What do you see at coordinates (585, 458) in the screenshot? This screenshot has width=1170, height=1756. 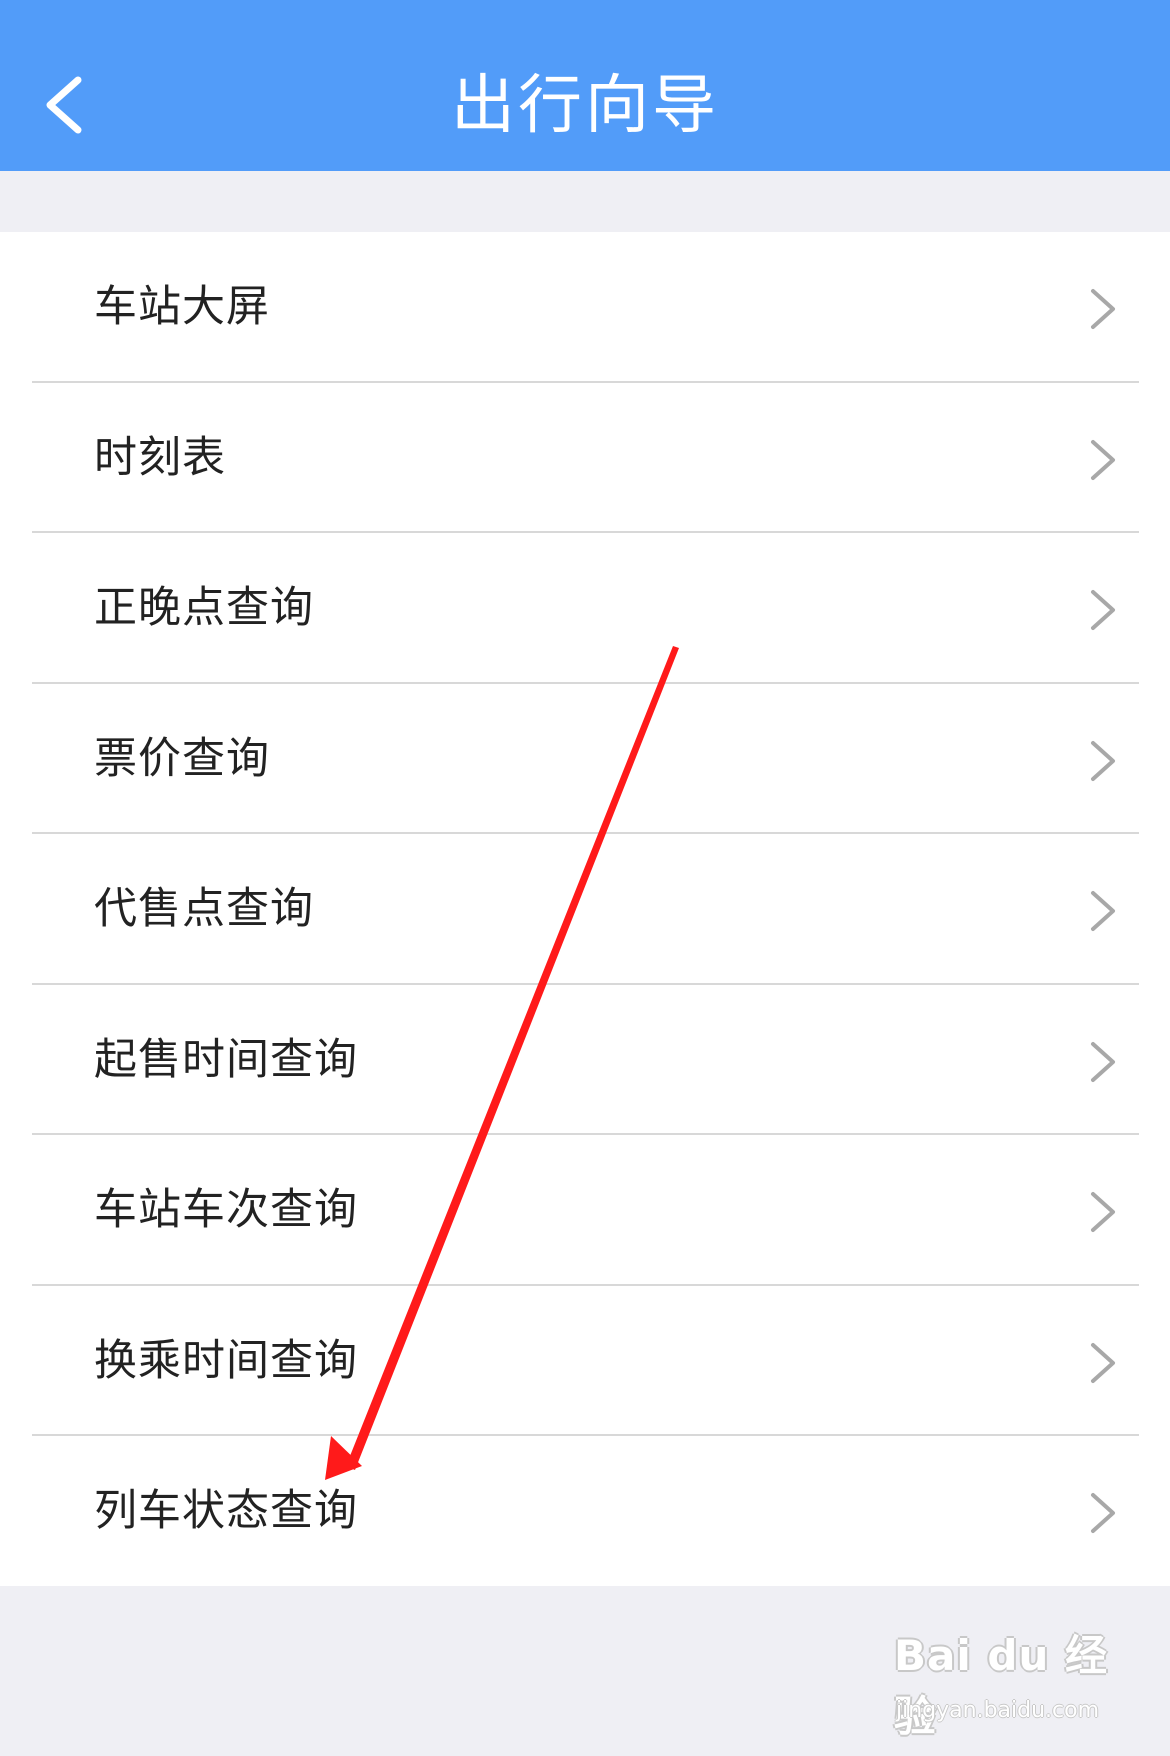 I see `menu-item-timetable: 时刻表` at bounding box center [585, 458].